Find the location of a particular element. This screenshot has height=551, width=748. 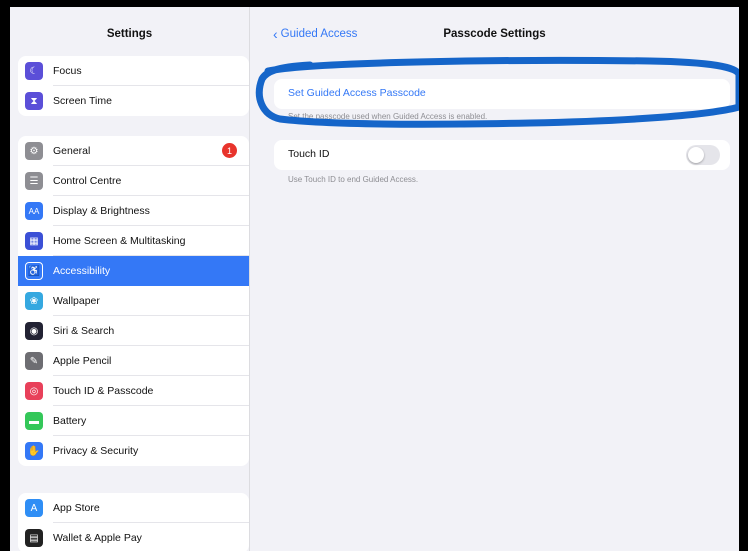

sidebar-item-label: Apple Pencil is located at coordinates (82, 361).